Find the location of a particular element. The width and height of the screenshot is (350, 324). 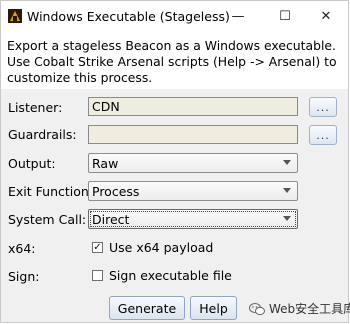

sign-checkbox-row: Sign executable file is located at coordinates (162, 275).